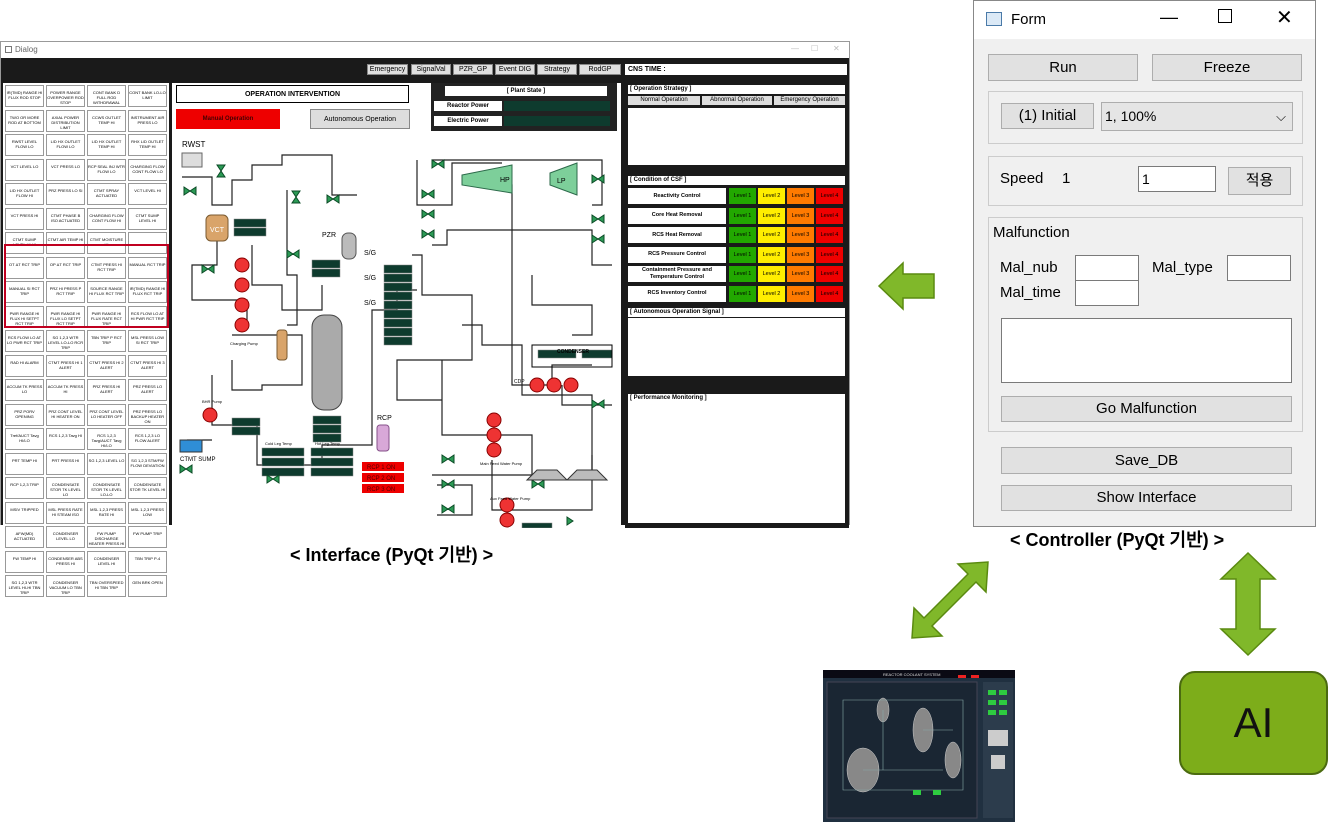  What do you see at coordinates (24, 586) in the screenshot?
I see `alarm-tile: SG 1,2,3 WTR LEVEL HI-HI TBN TRIP` at bounding box center [24, 586].